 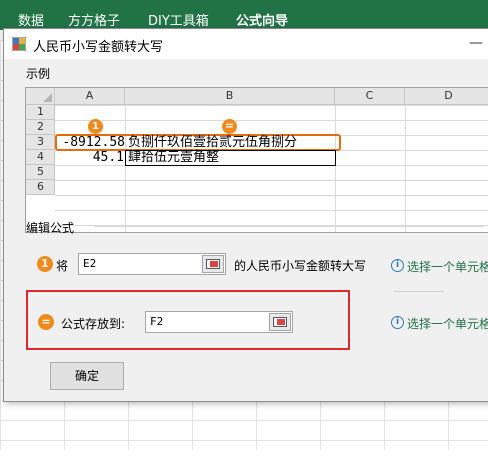 What do you see at coordinates (335, 168) in the screenshot?
I see `grid-line-bc` at bounding box center [335, 168].